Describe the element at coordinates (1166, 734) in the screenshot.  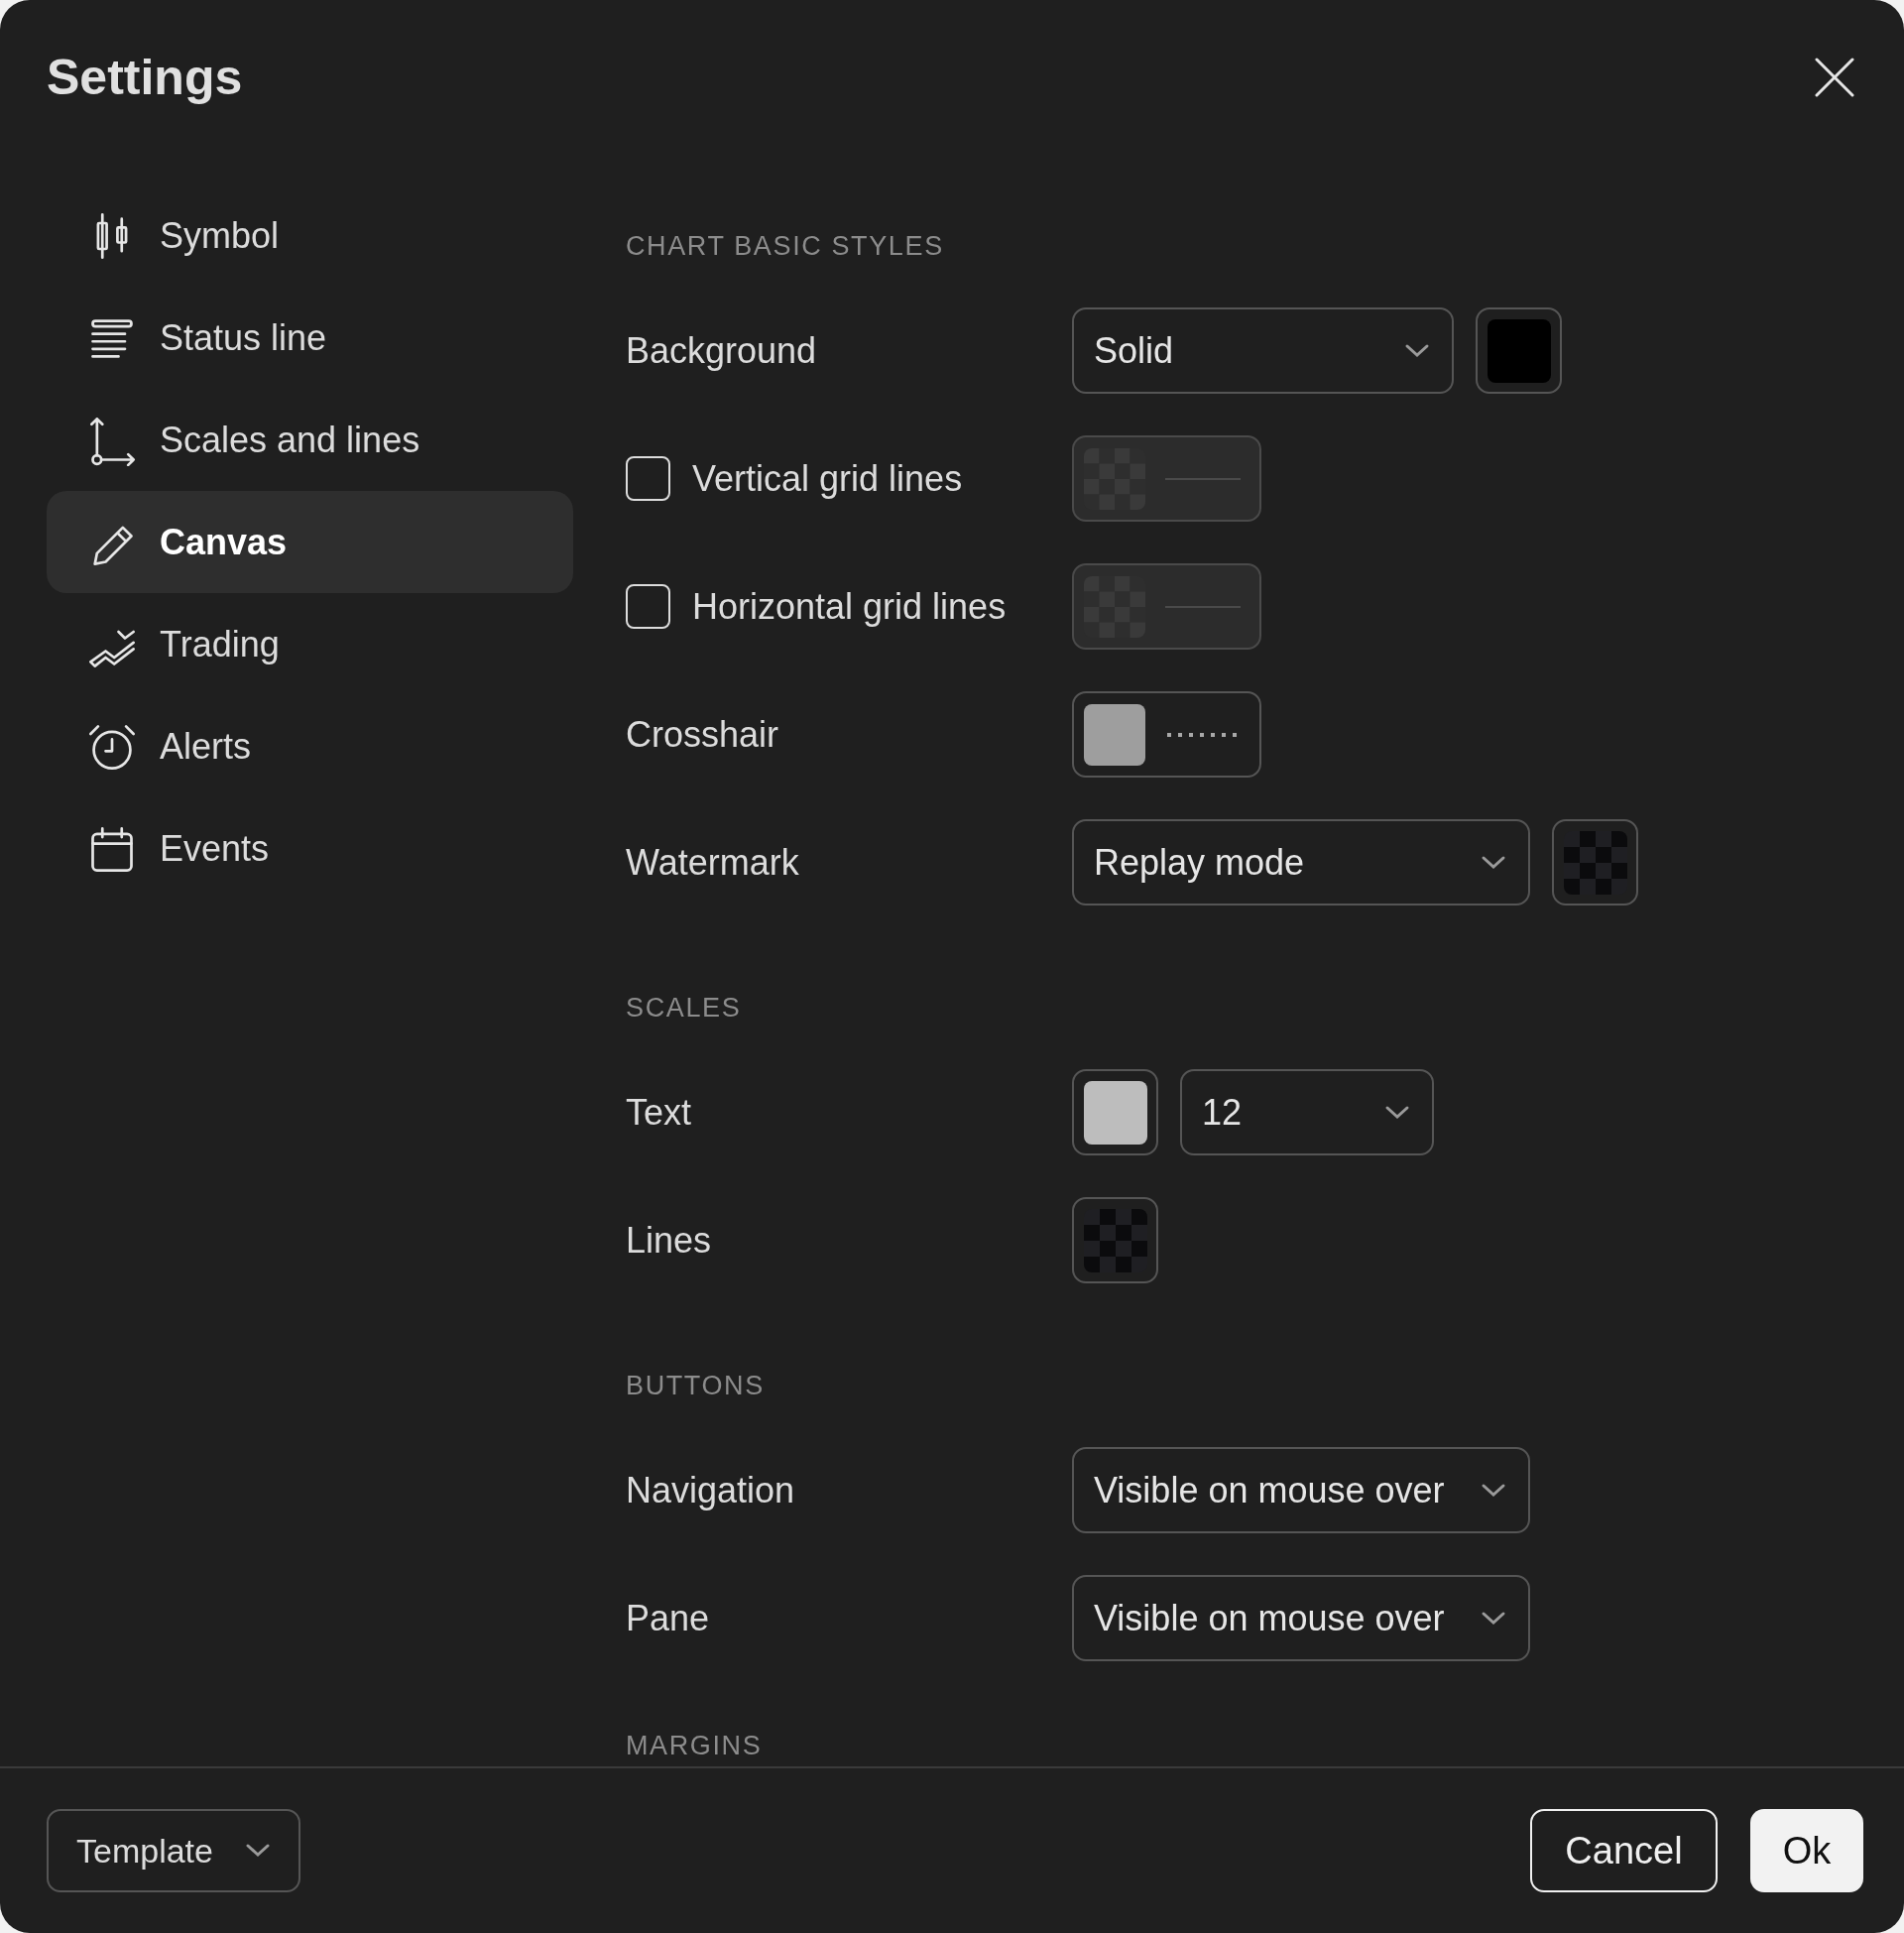
I see `line-style-button` at that location.